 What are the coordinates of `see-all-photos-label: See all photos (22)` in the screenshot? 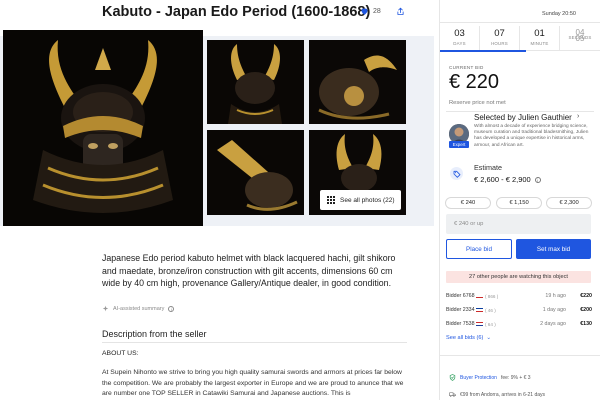 It's located at (367, 200).